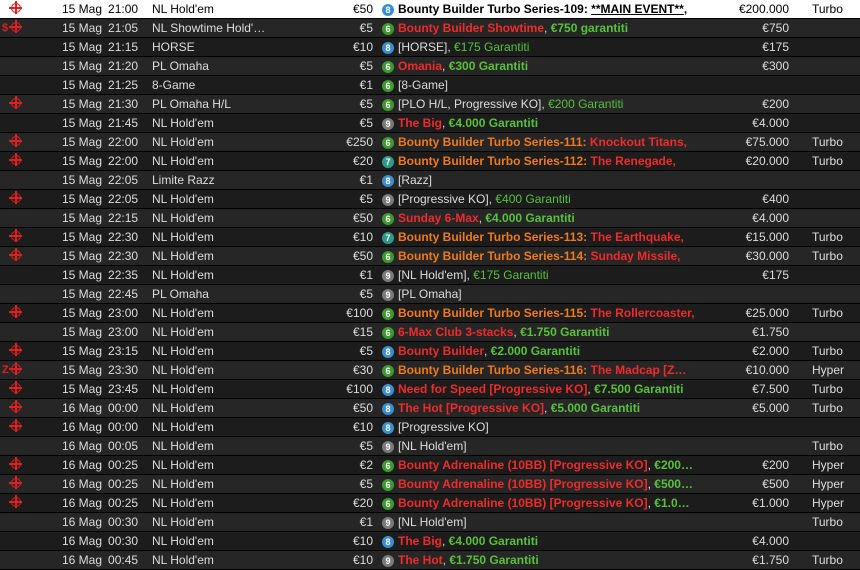 This screenshot has height=570, width=860. I want to click on start-datetime: 16 Mag 00:30, so click(106, 522).